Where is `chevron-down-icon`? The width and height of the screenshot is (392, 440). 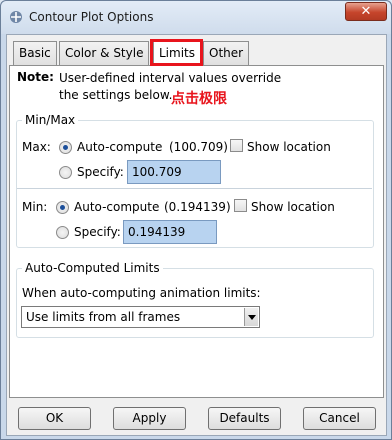 chevron-down-icon is located at coordinates (251, 317).